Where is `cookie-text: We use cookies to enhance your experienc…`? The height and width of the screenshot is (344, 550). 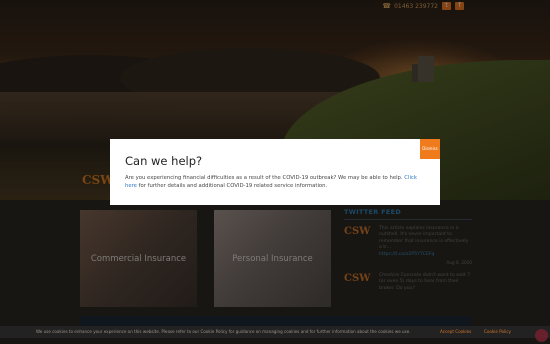
cookie-text: We use cookies to enhance your experienc… is located at coordinates (223, 331).